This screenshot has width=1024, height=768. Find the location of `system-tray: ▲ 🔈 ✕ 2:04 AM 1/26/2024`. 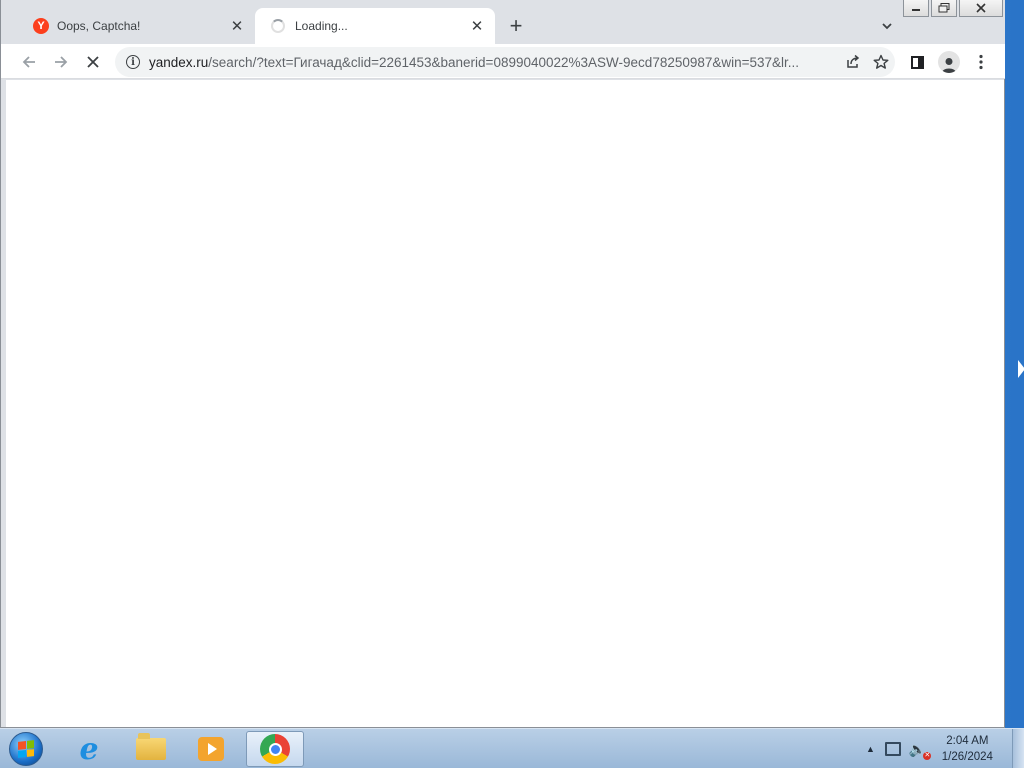

system-tray: ▲ 🔈 ✕ 2:04 AM 1/26/2024 is located at coordinates (932, 748).